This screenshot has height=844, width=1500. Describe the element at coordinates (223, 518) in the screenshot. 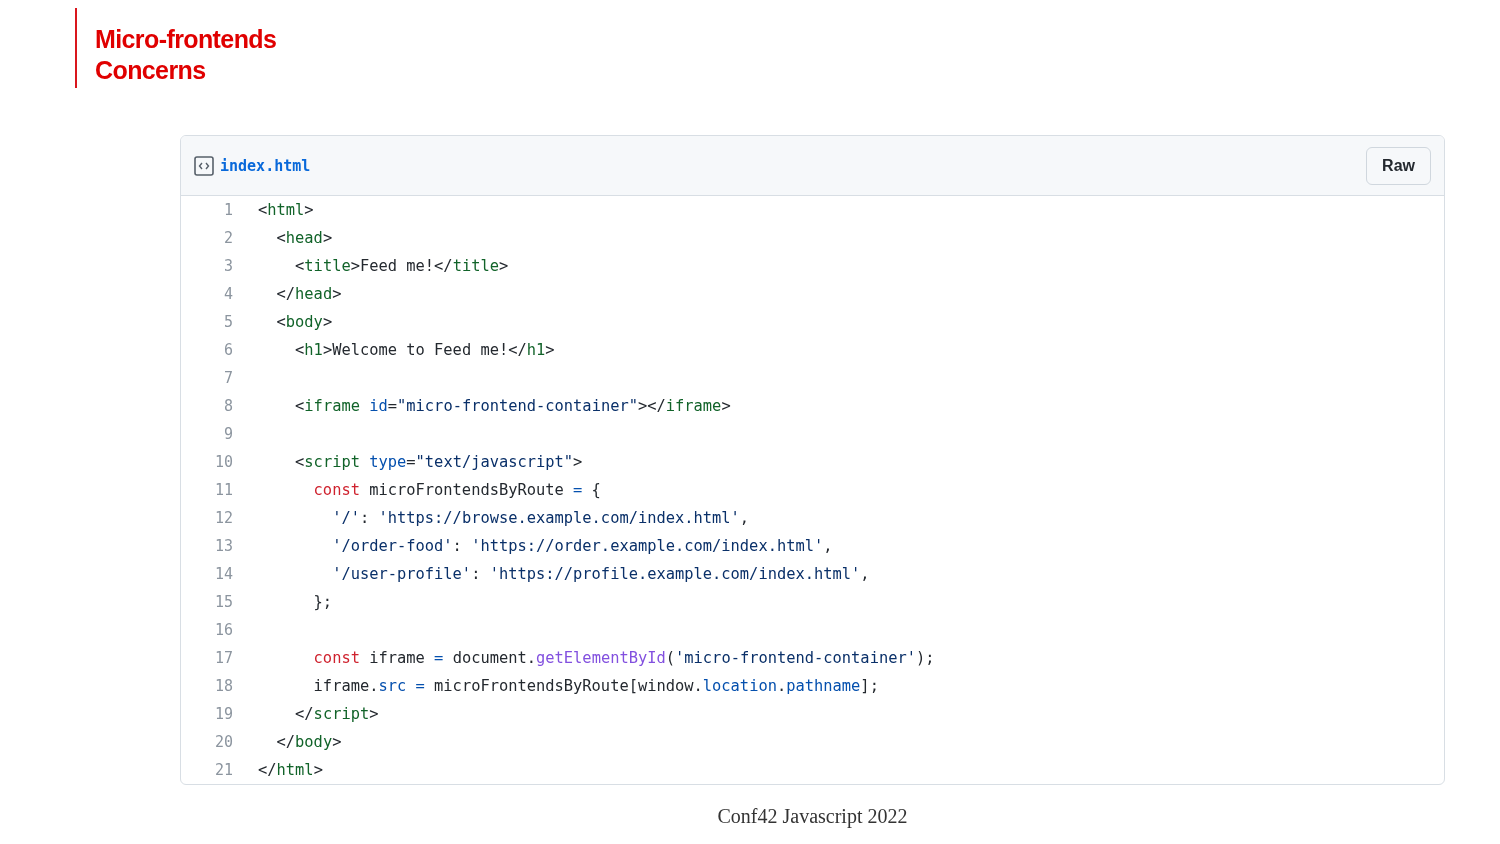

I see `line-number: 12` at that location.